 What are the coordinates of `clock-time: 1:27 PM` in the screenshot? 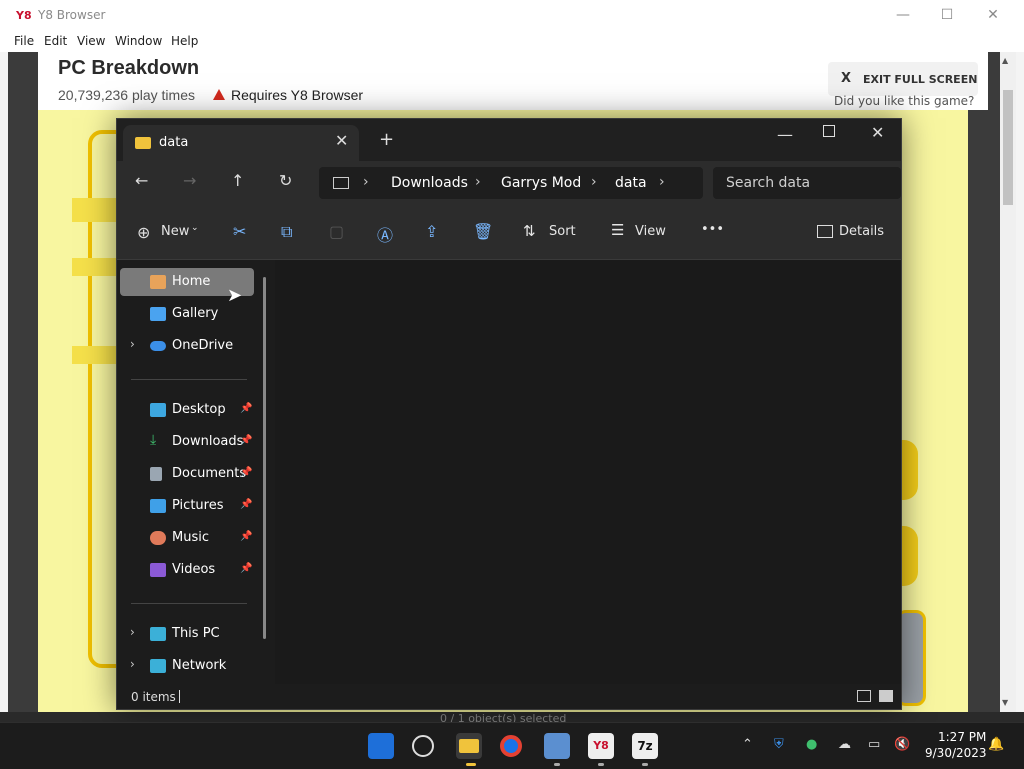 It's located at (962, 737).